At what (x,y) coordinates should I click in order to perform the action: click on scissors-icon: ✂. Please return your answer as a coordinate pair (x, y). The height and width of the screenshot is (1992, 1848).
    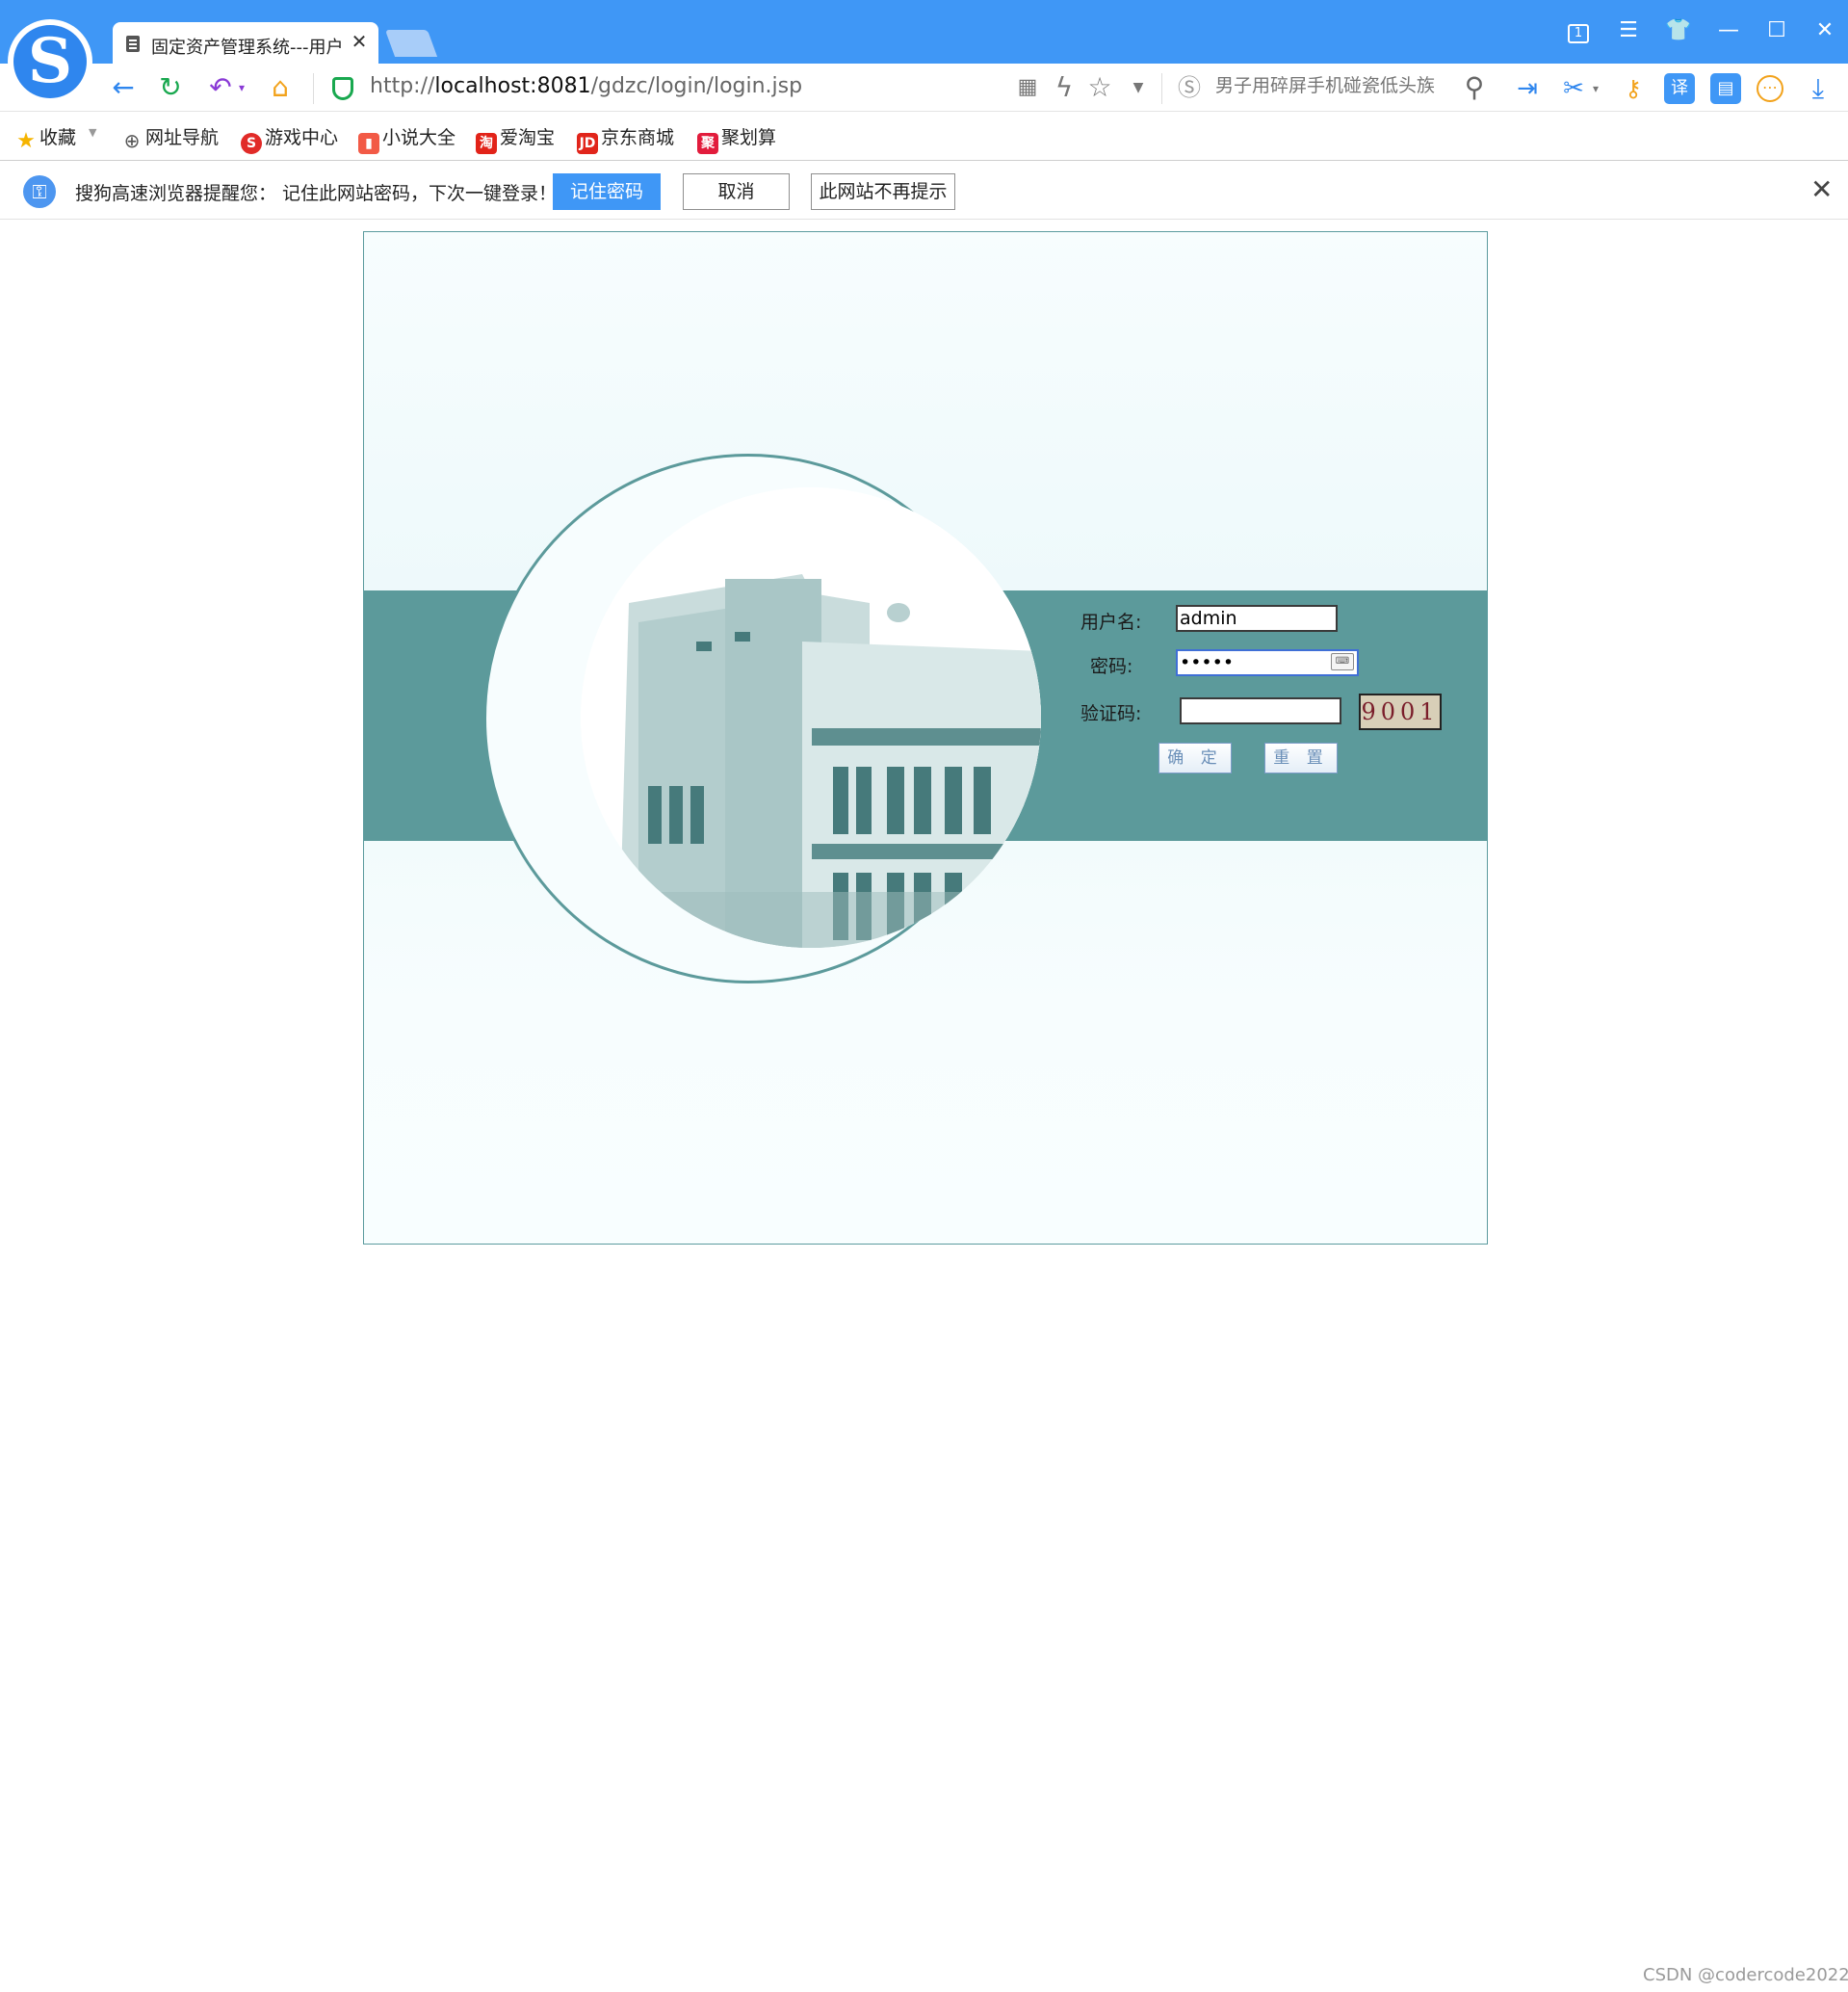
    Looking at the image, I should click on (1573, 88).